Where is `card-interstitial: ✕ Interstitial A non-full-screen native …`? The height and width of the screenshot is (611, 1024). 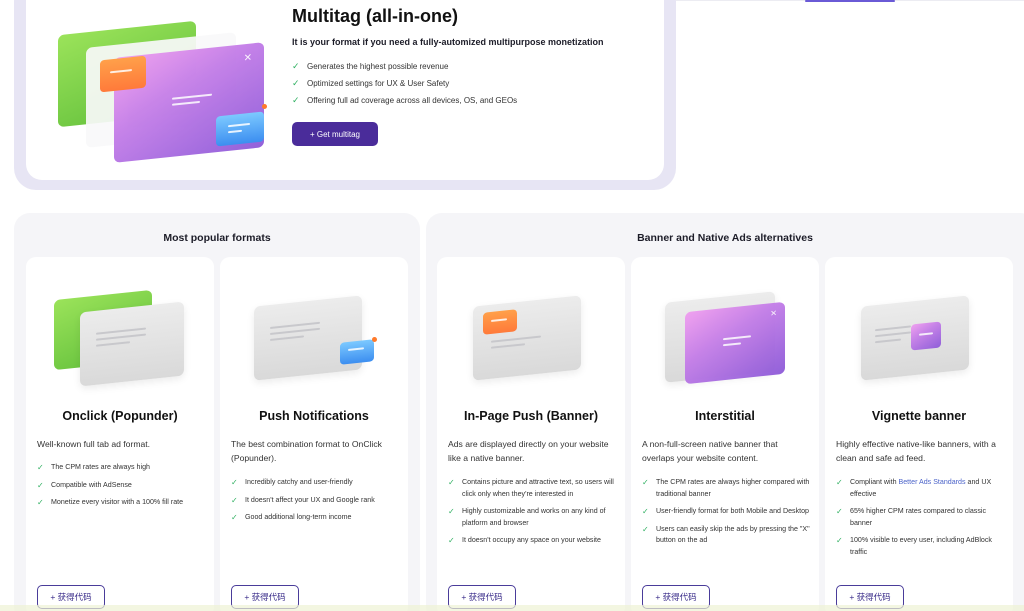 card-interstitial: ✕ Interstitial A non-full-screen native … is located at coordinates (725, 434).